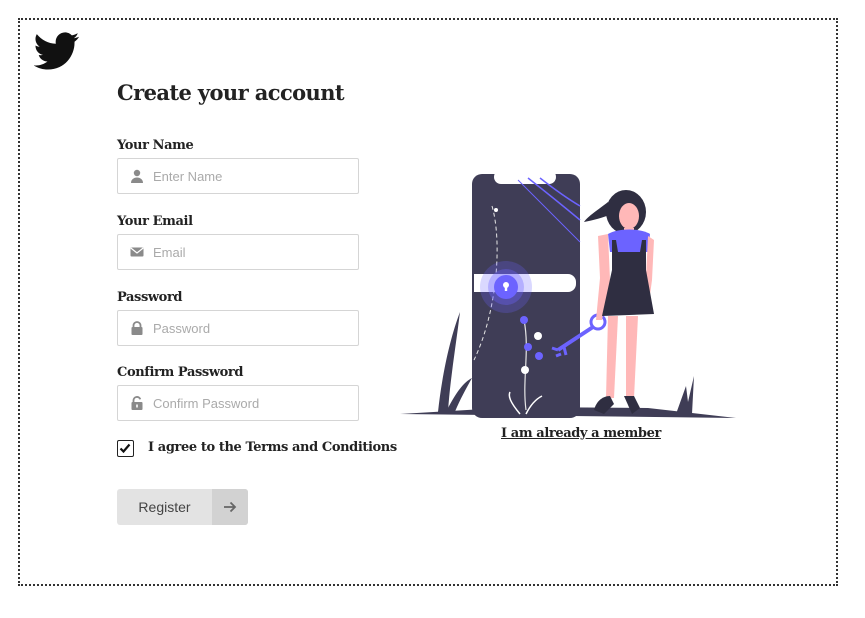  I want to click on email-field, so click(238, 252).